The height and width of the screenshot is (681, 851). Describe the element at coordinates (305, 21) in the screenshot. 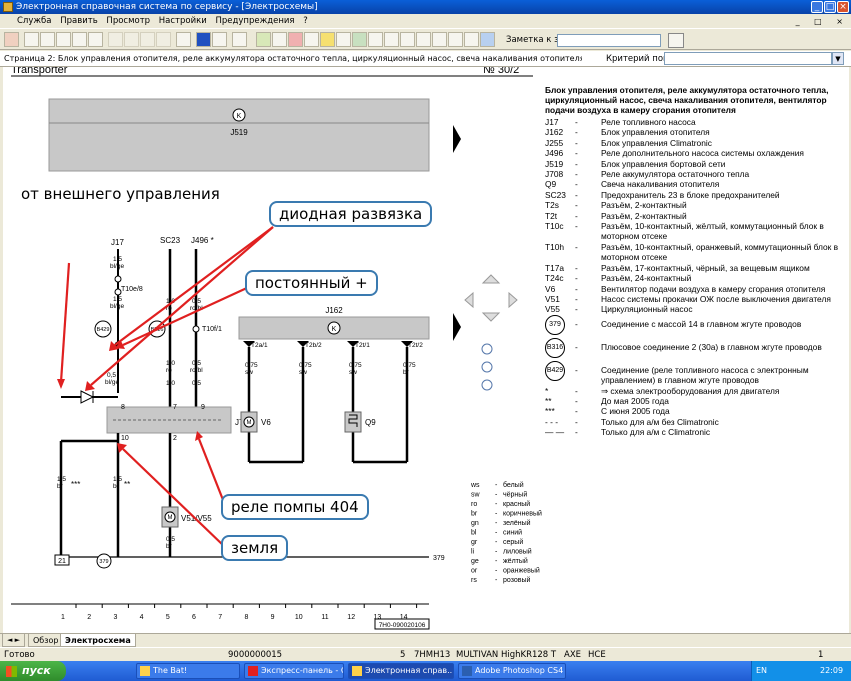

I see `menu-help: ?` at that location.